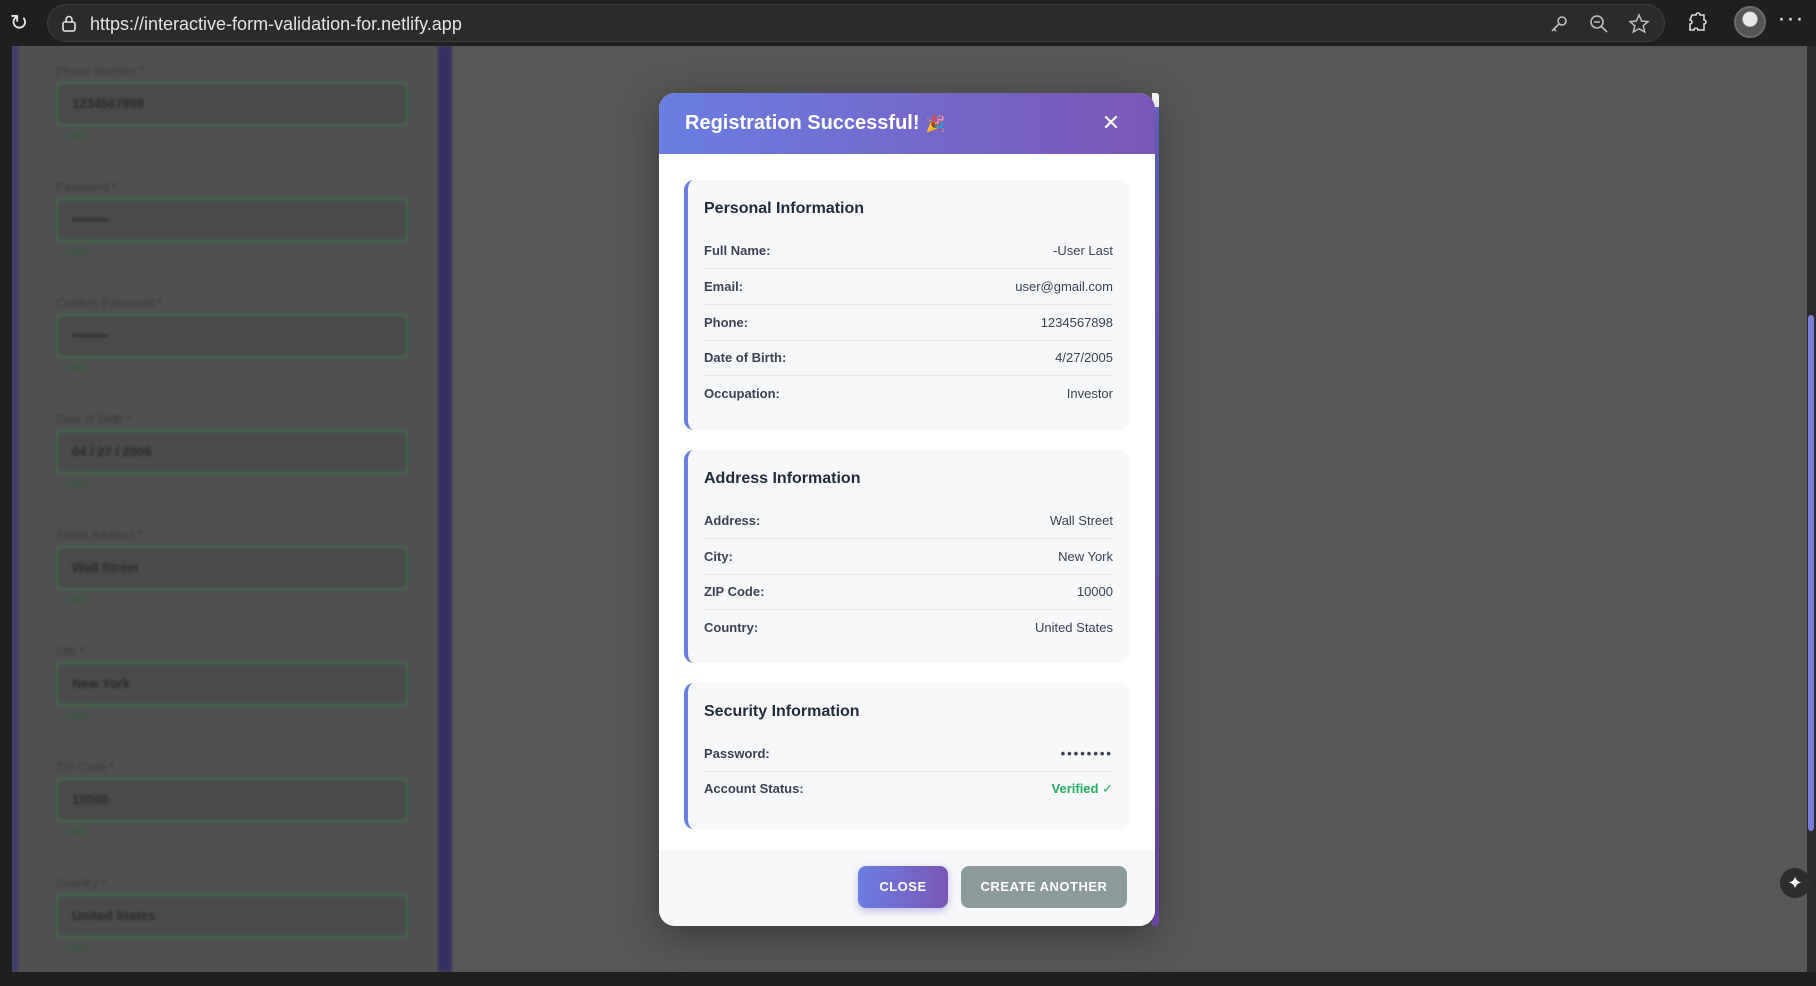 Image resolution: width=1816 pixels, height=986 pixels. I want to click on bg-field-label: ZIP Code *, so click(85, 767).